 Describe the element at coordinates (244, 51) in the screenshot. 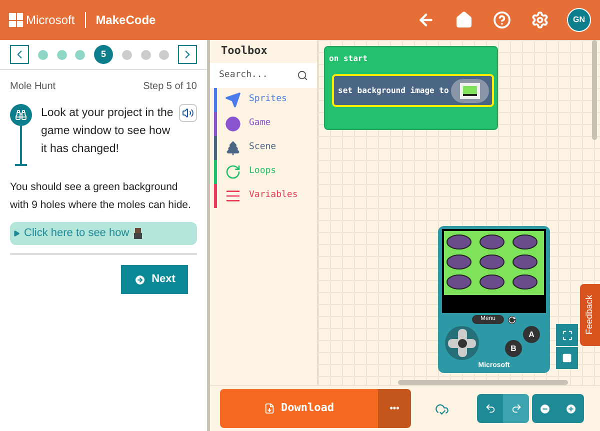

I see `toolbox-title: Toolbox` at that location.